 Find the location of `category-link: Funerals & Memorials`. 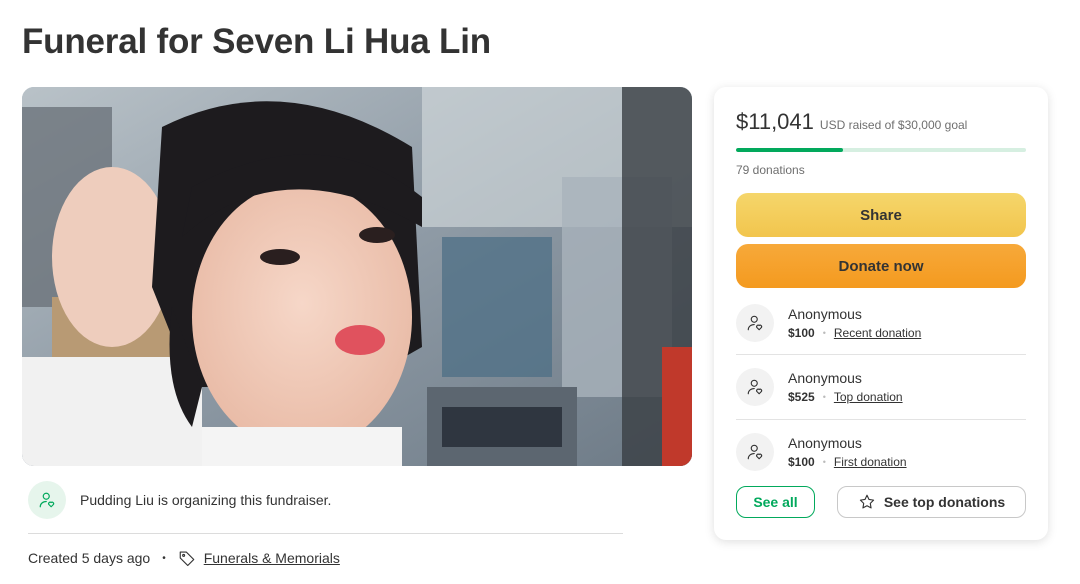

category-link: Funerals & Memorials is located at coordinates (272, 558).